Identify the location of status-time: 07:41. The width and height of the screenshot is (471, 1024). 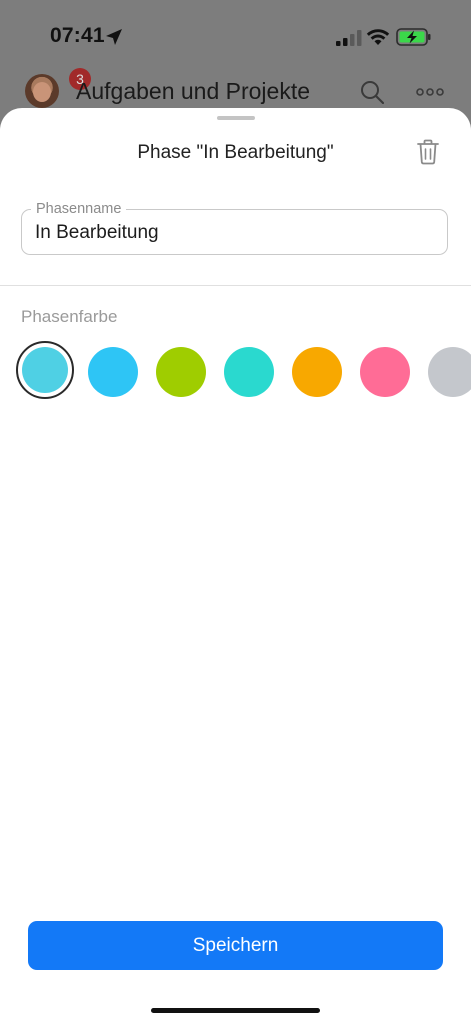
(77, 35).